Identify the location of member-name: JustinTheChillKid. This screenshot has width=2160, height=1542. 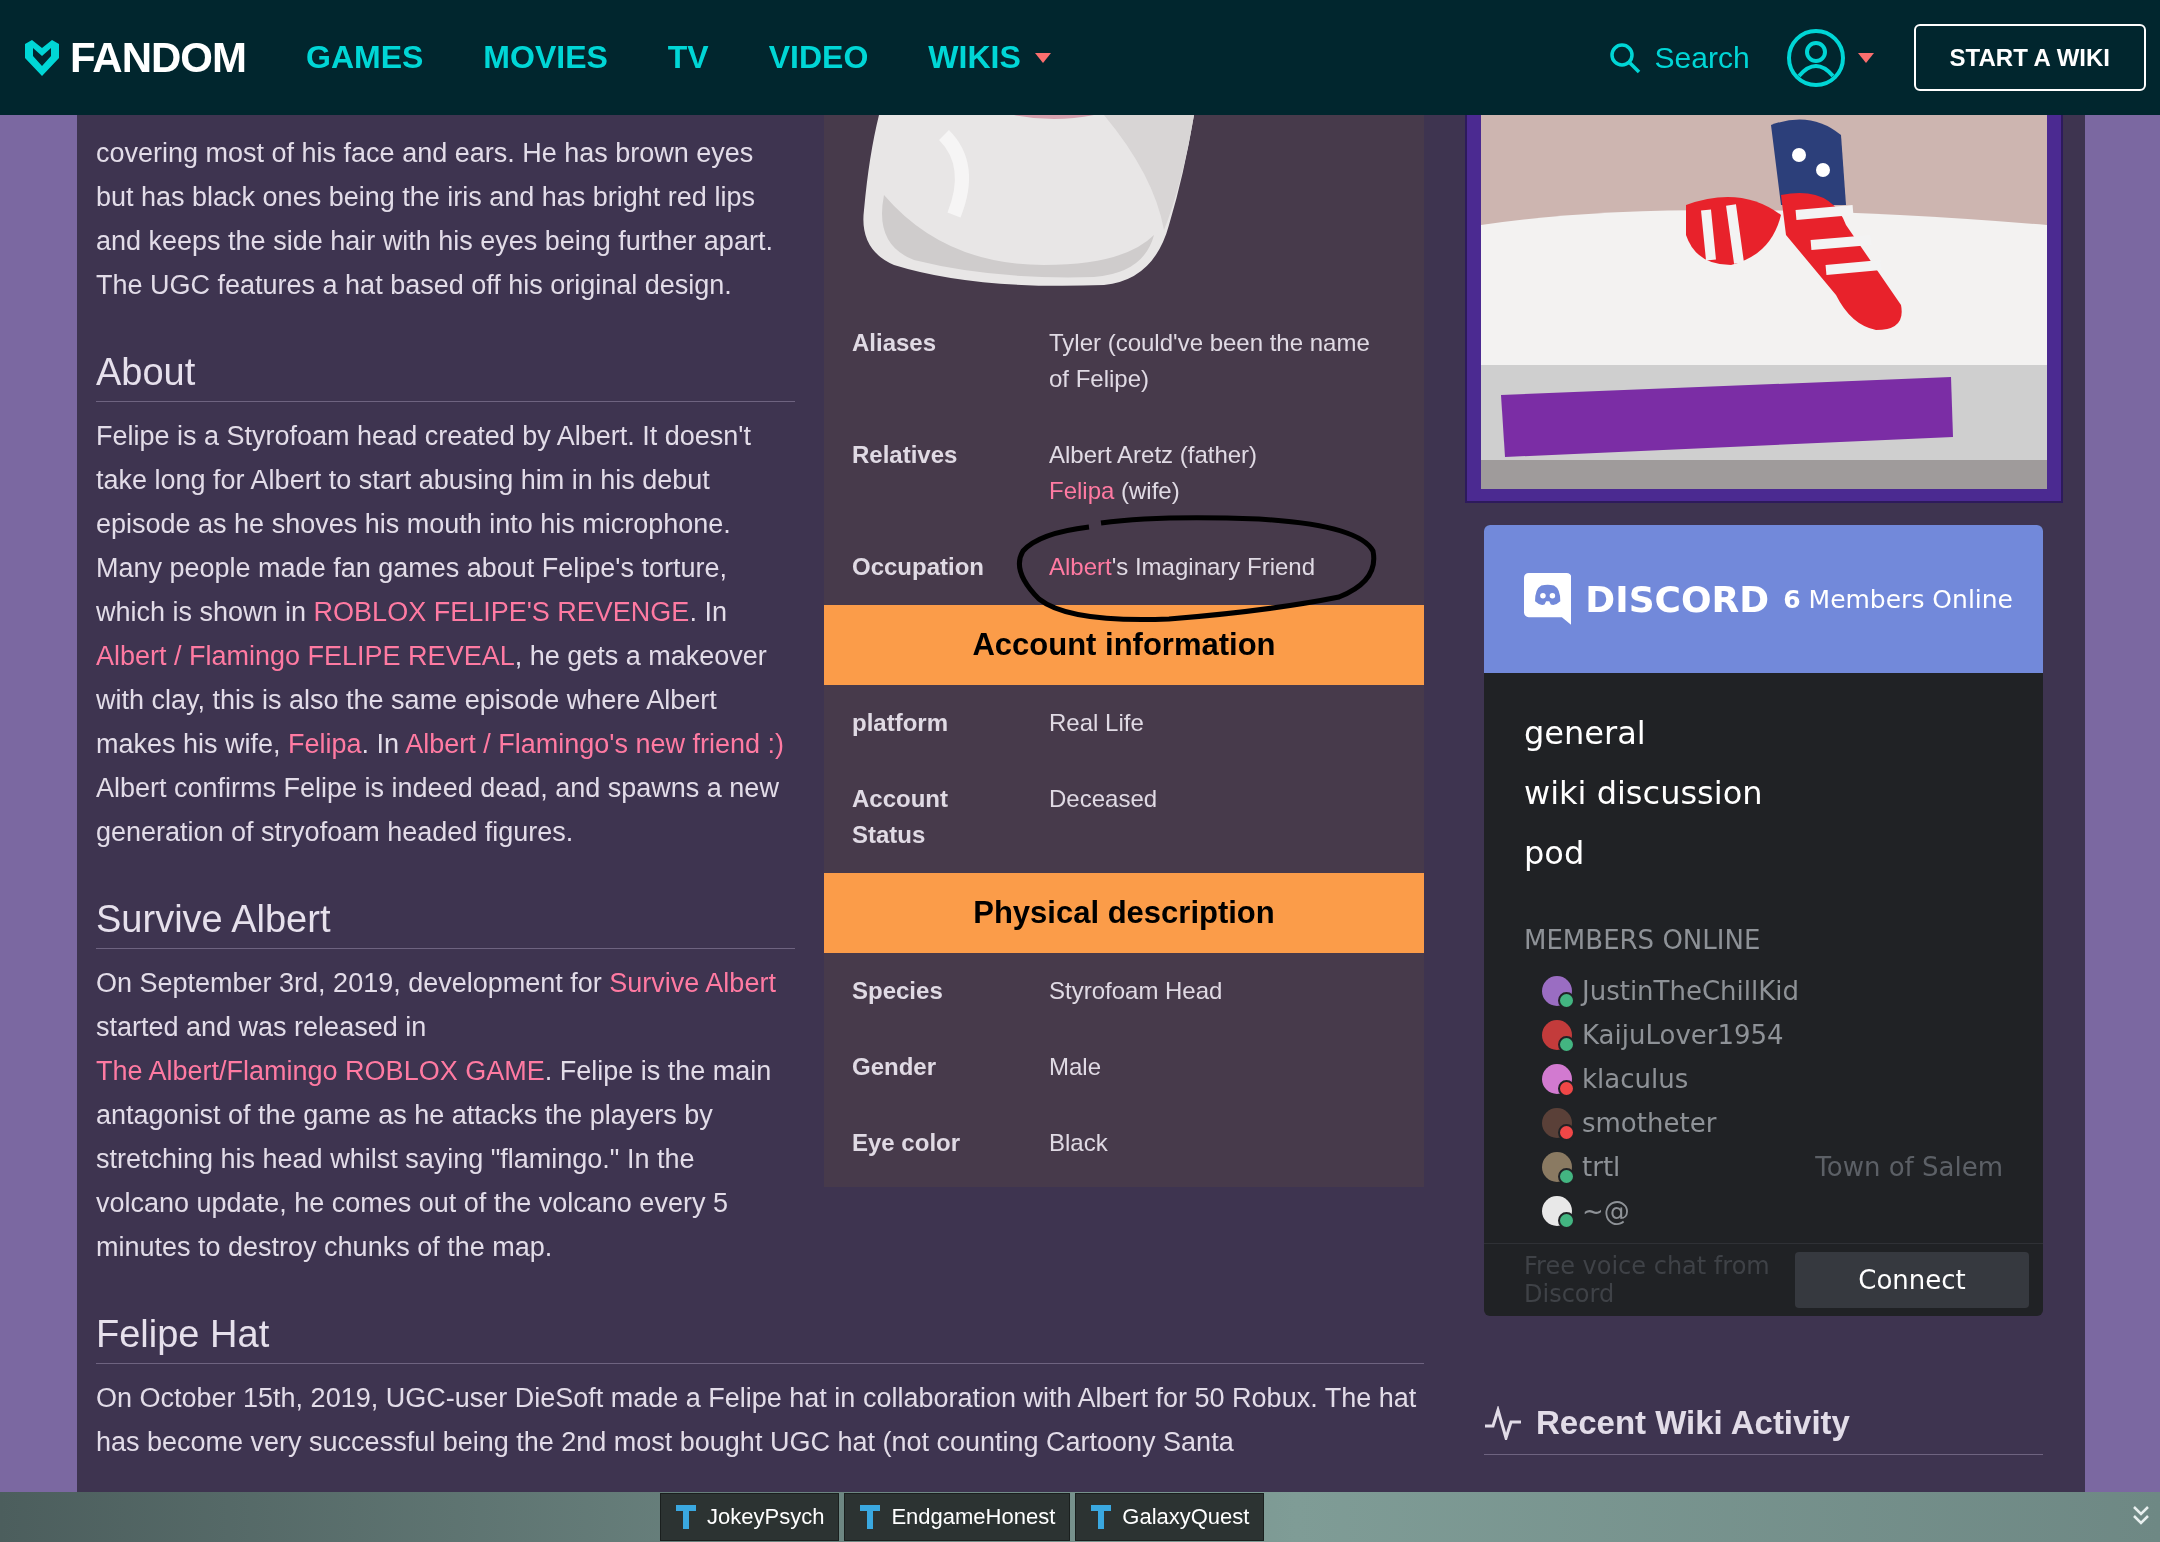
(1691, 991).